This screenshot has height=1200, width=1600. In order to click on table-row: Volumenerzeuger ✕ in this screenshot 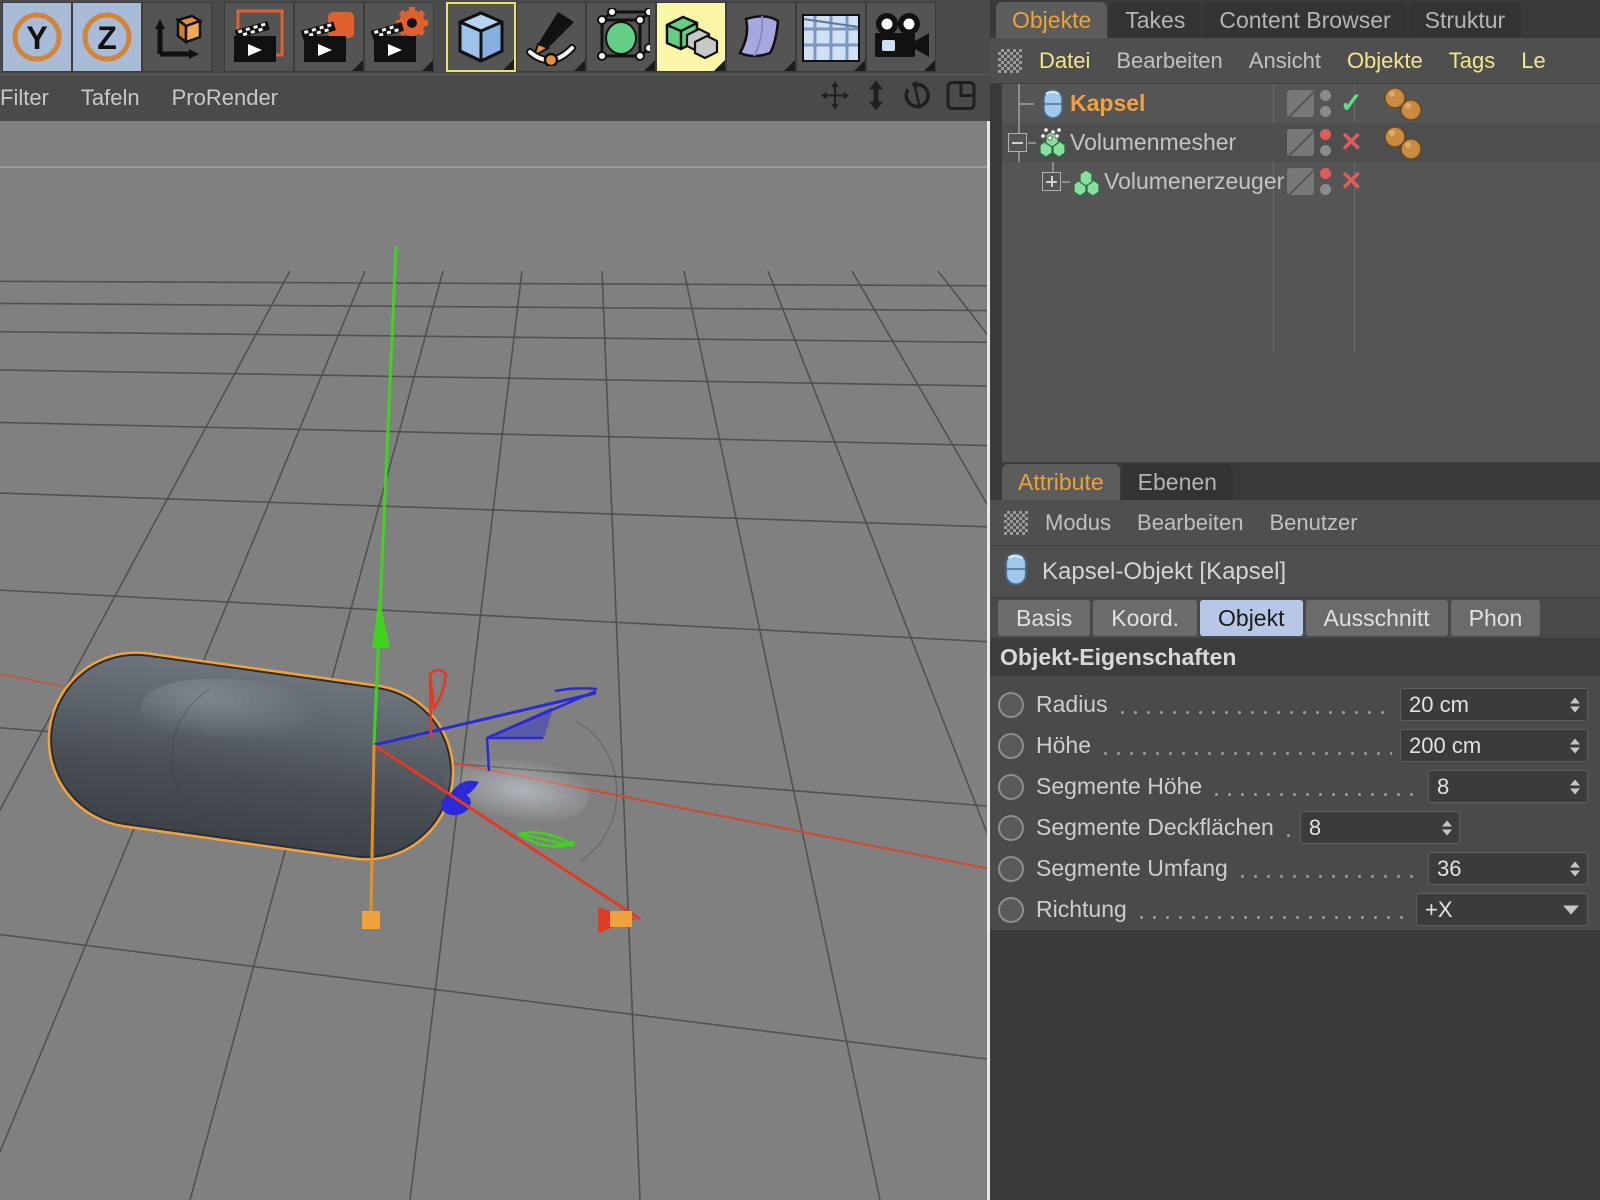, I will do `click(1301, 181)`.